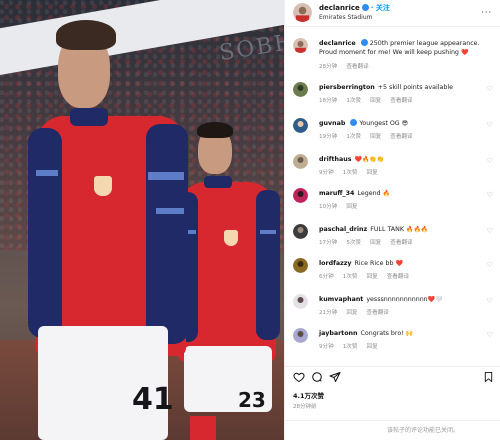 This screenshot has width=500, height=440. Describe the element at coordinates (435, 299) in the screenshot. I see `comment-emoji: ❤️🤍` at that location.